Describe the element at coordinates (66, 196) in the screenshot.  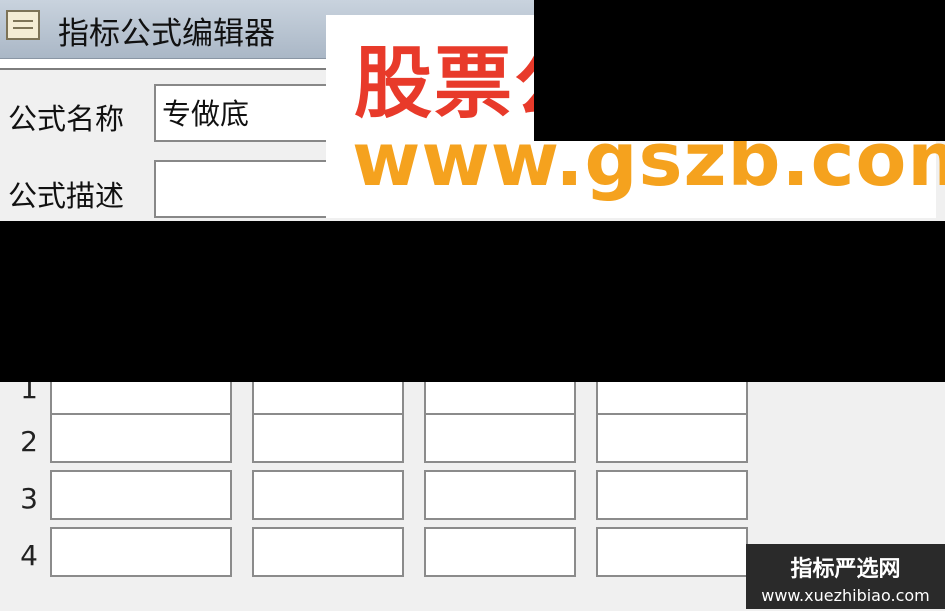
I see `formula-desc-label: 公式描述` at that location.